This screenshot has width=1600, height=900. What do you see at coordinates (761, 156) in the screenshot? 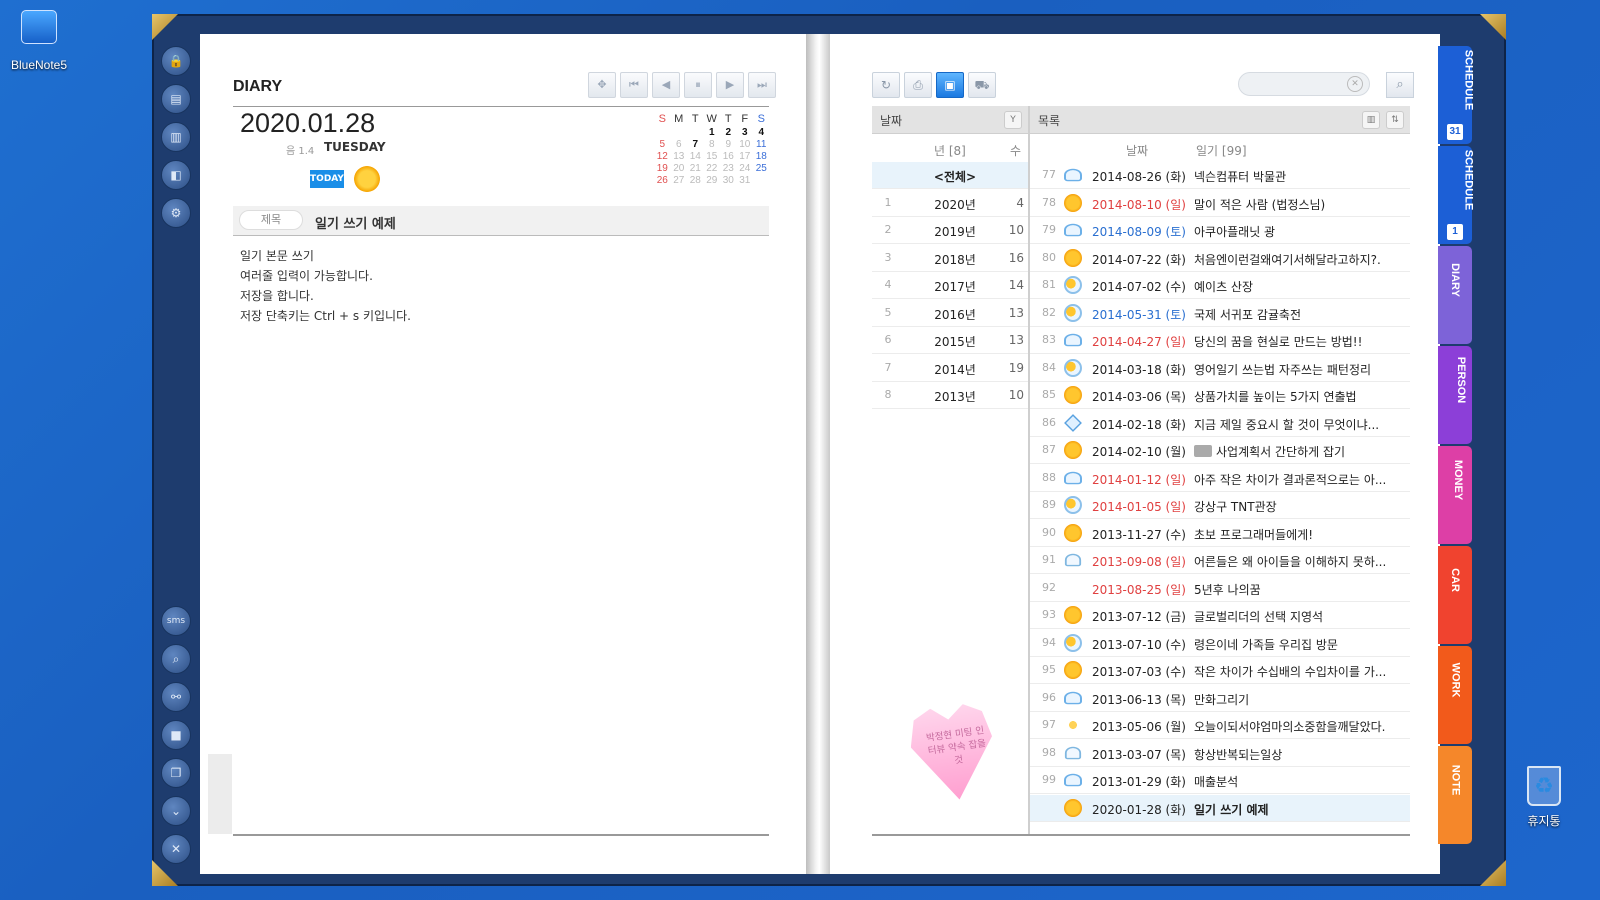
I see `calendar-day: 18` at bounding box center [761, 156].